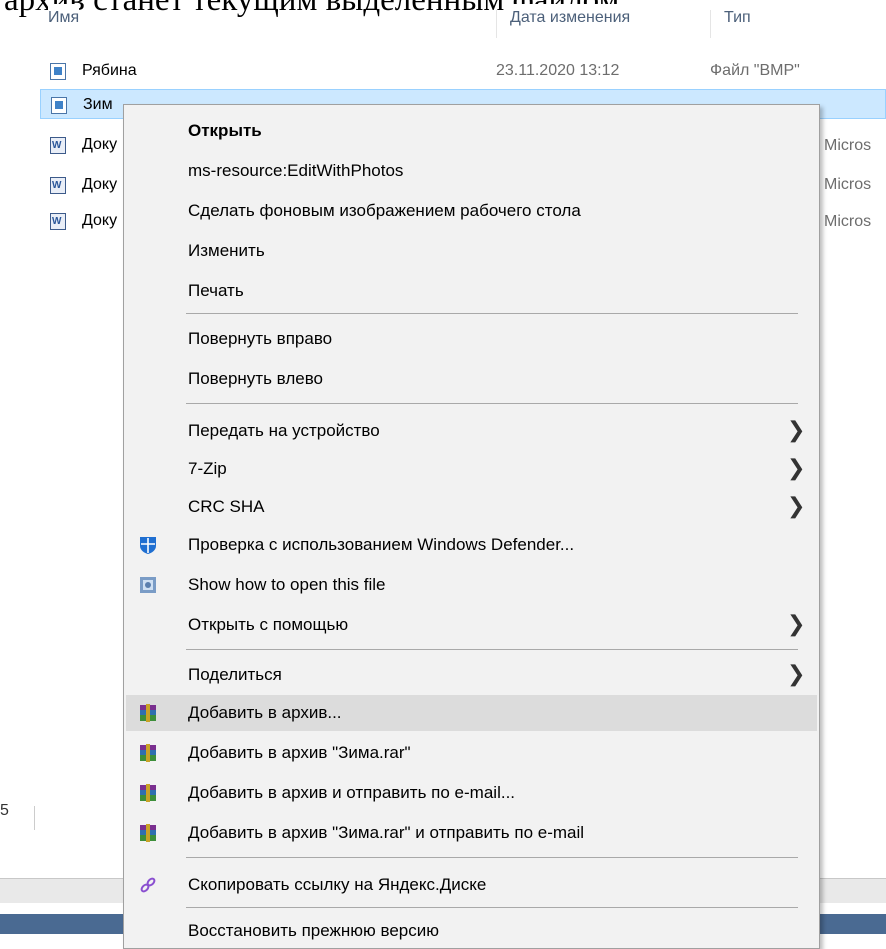 This screenshot has width=886, height=949. I want to click on menu-item-crc-sha: CRC SHA ❯, so click(471, 507).